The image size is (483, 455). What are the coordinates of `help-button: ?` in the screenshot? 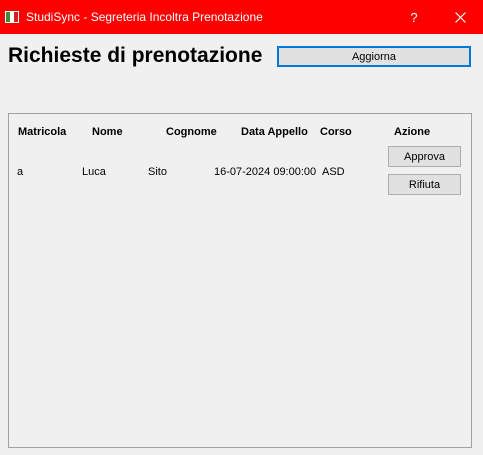 It's located at (414, 17).